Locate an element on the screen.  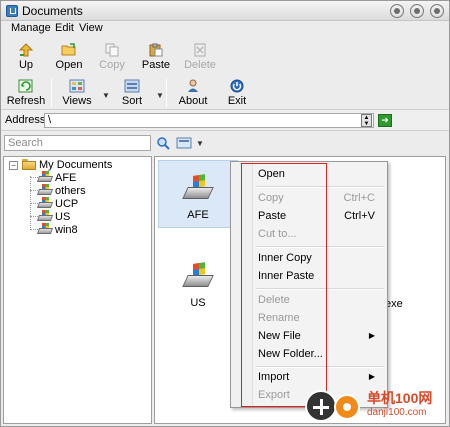
paste-button: Paste is located at coordinates (156, 57).